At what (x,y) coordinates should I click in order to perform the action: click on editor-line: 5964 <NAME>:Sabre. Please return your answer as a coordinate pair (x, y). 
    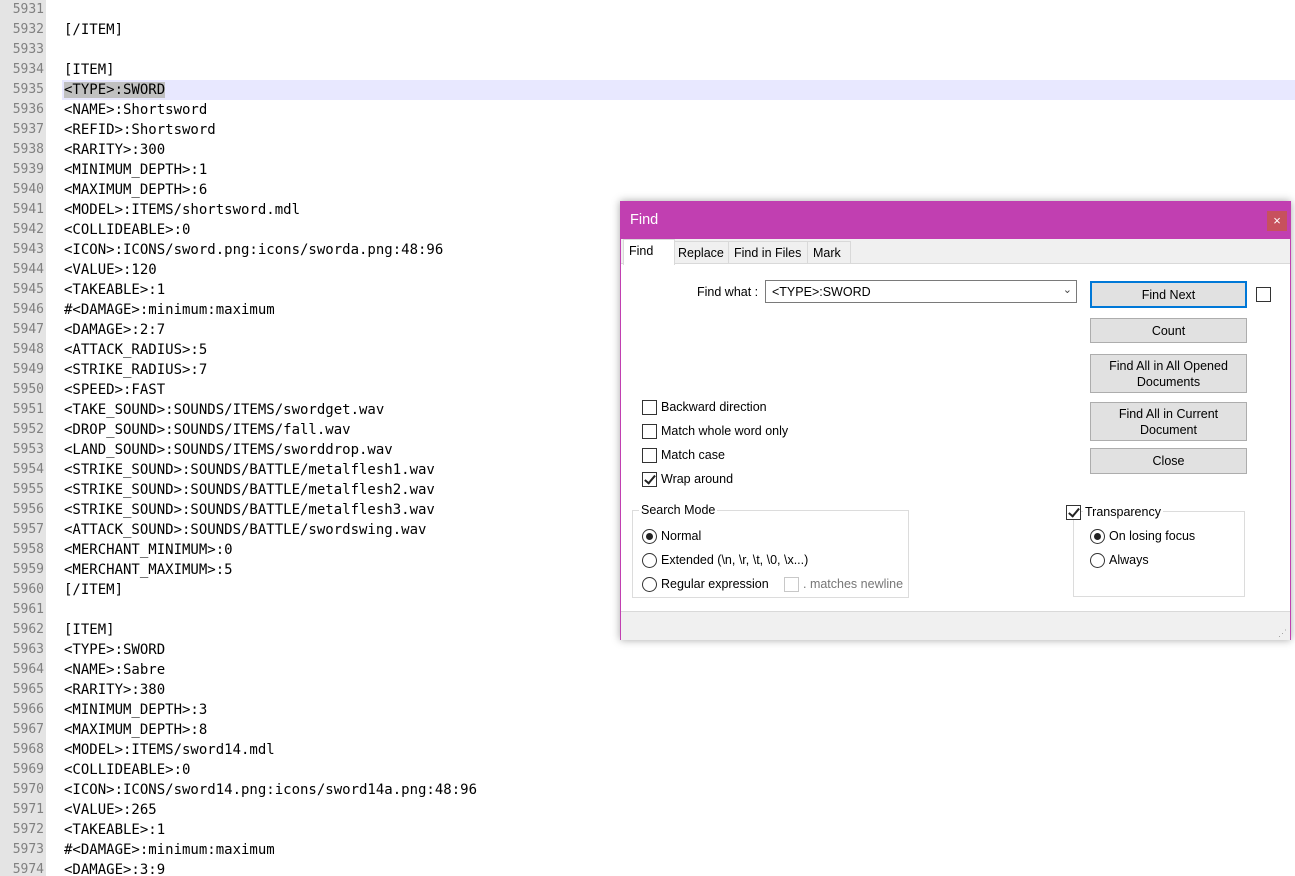
    Looking at the image, I should click on (647, 670).